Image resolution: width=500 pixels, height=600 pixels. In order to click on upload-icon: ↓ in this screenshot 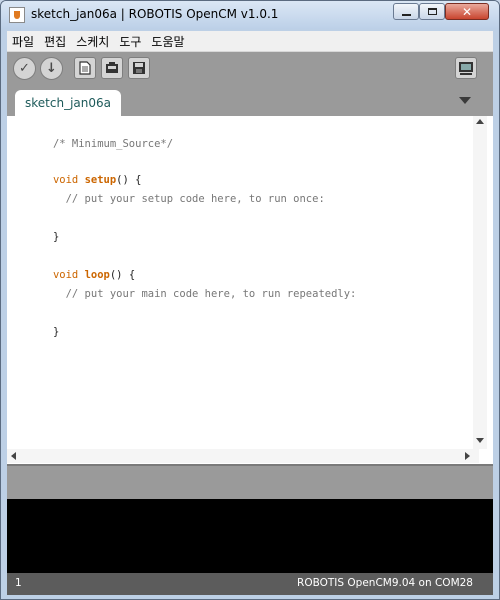, I will do `click(51, 68)`.